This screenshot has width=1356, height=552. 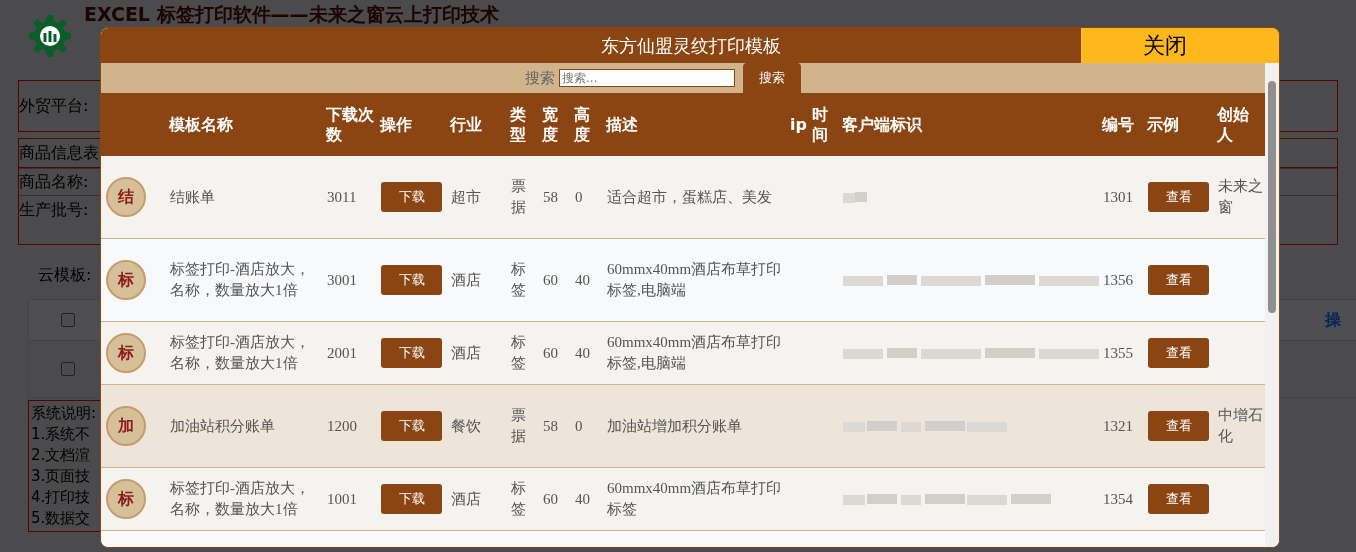 I want to click on table-cell-text: 1001, so click(x=342, y=499).